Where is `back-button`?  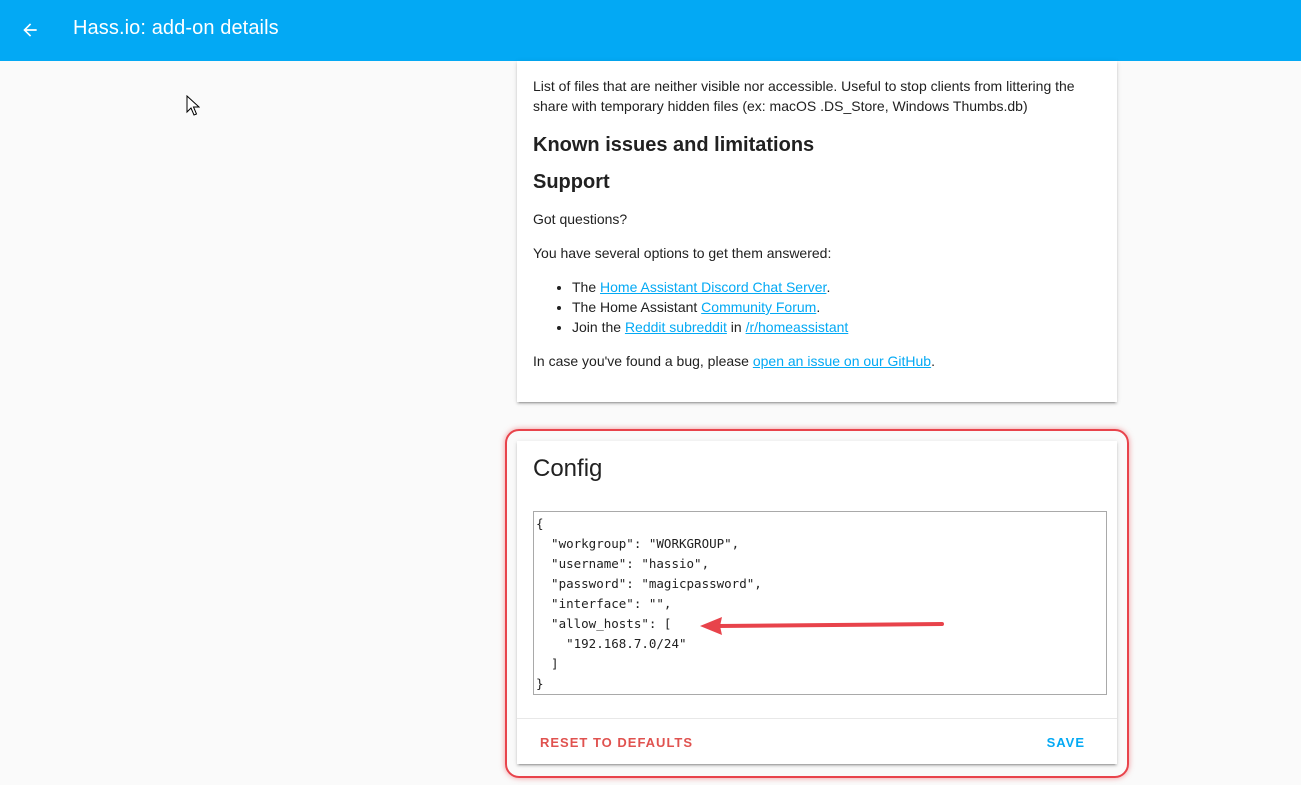
back-button is located at coordinates (30, 30).